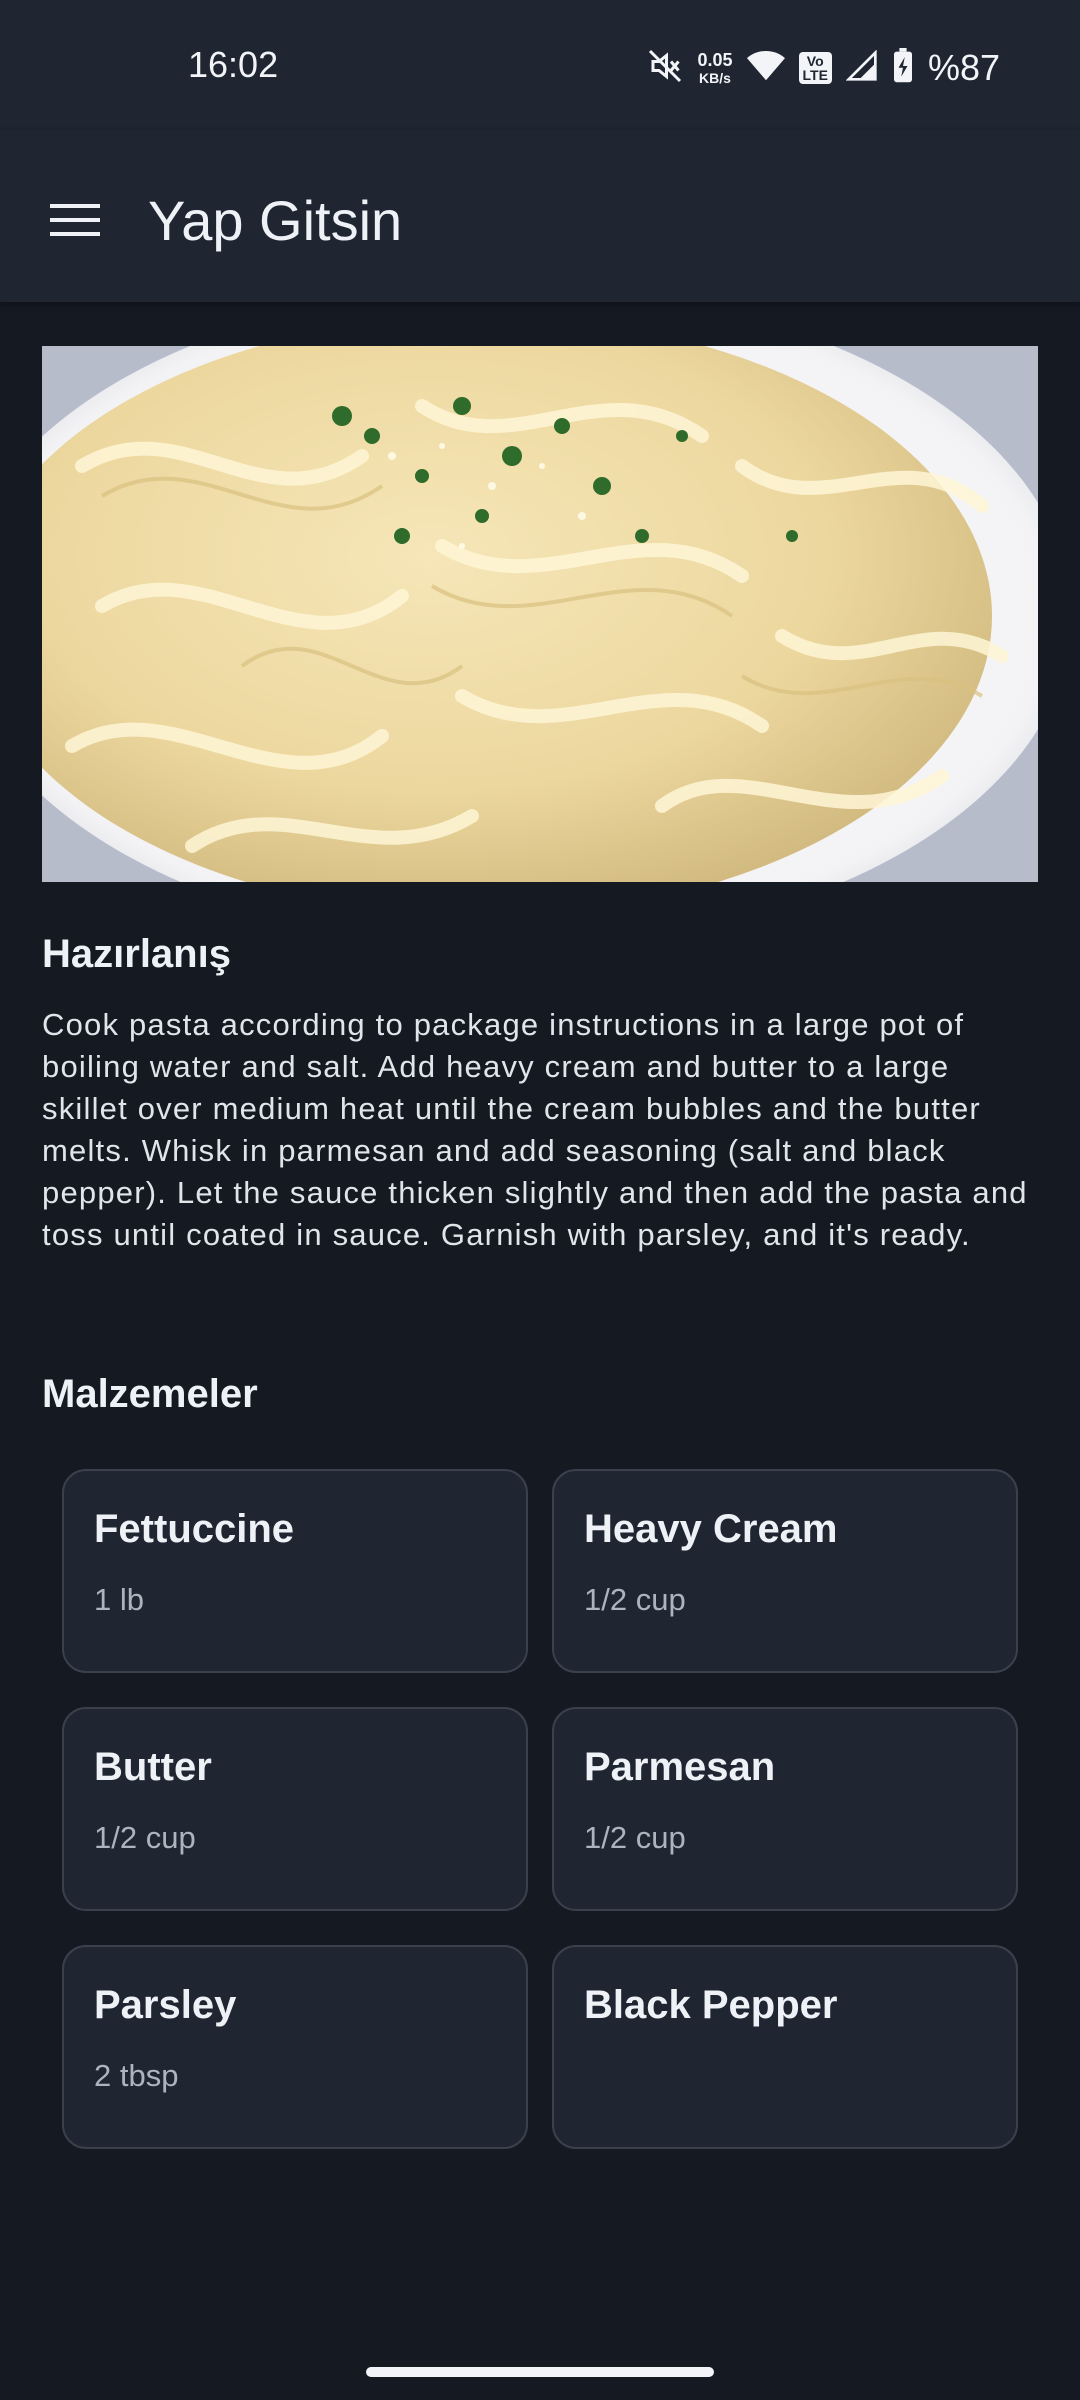 The height and width of the screenshot is (2400, 1080). I want to click on battery-charging-icon, so click(903, 68).